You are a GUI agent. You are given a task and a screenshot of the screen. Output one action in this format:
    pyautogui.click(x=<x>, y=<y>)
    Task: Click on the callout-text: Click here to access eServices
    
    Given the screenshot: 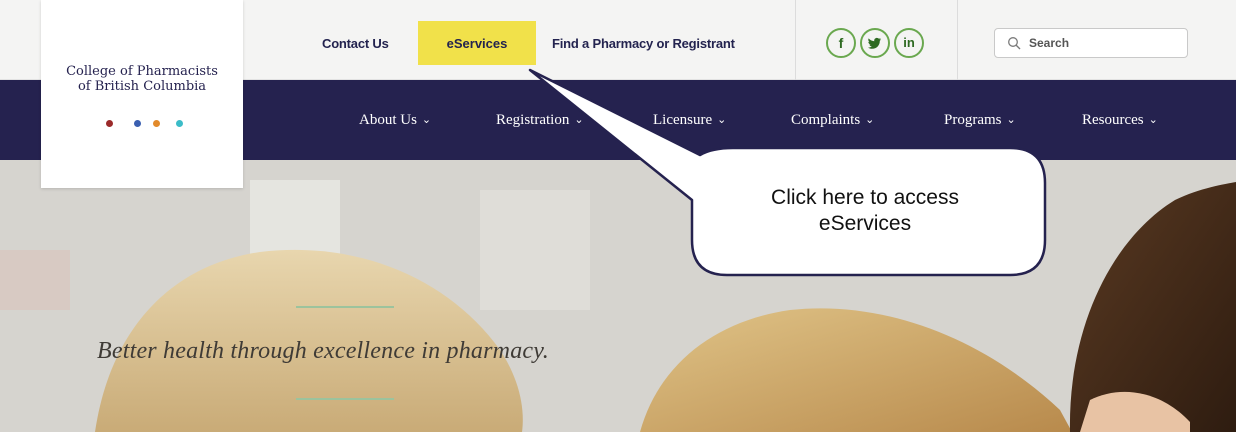 What is the action you would take?
    pyautogui.click(x=865, y=211)
    